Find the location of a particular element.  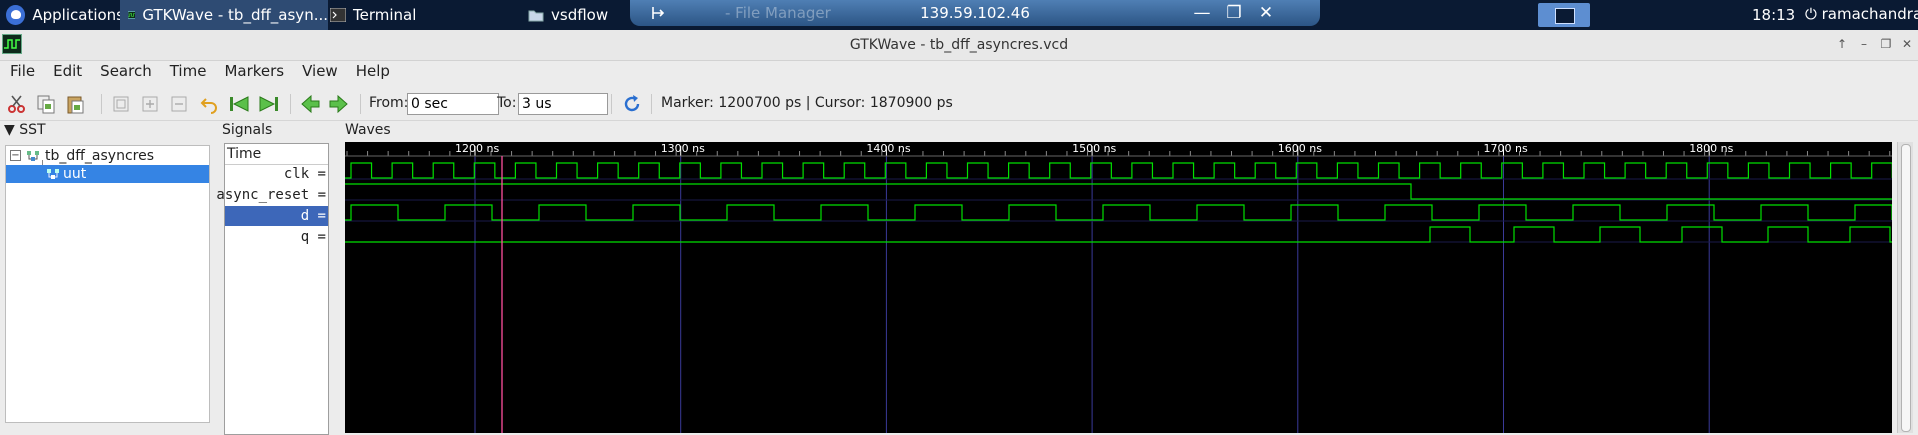

window-title: GTKWave - tb_dff_asyncres.vcd is located at coordinates (959, 45).